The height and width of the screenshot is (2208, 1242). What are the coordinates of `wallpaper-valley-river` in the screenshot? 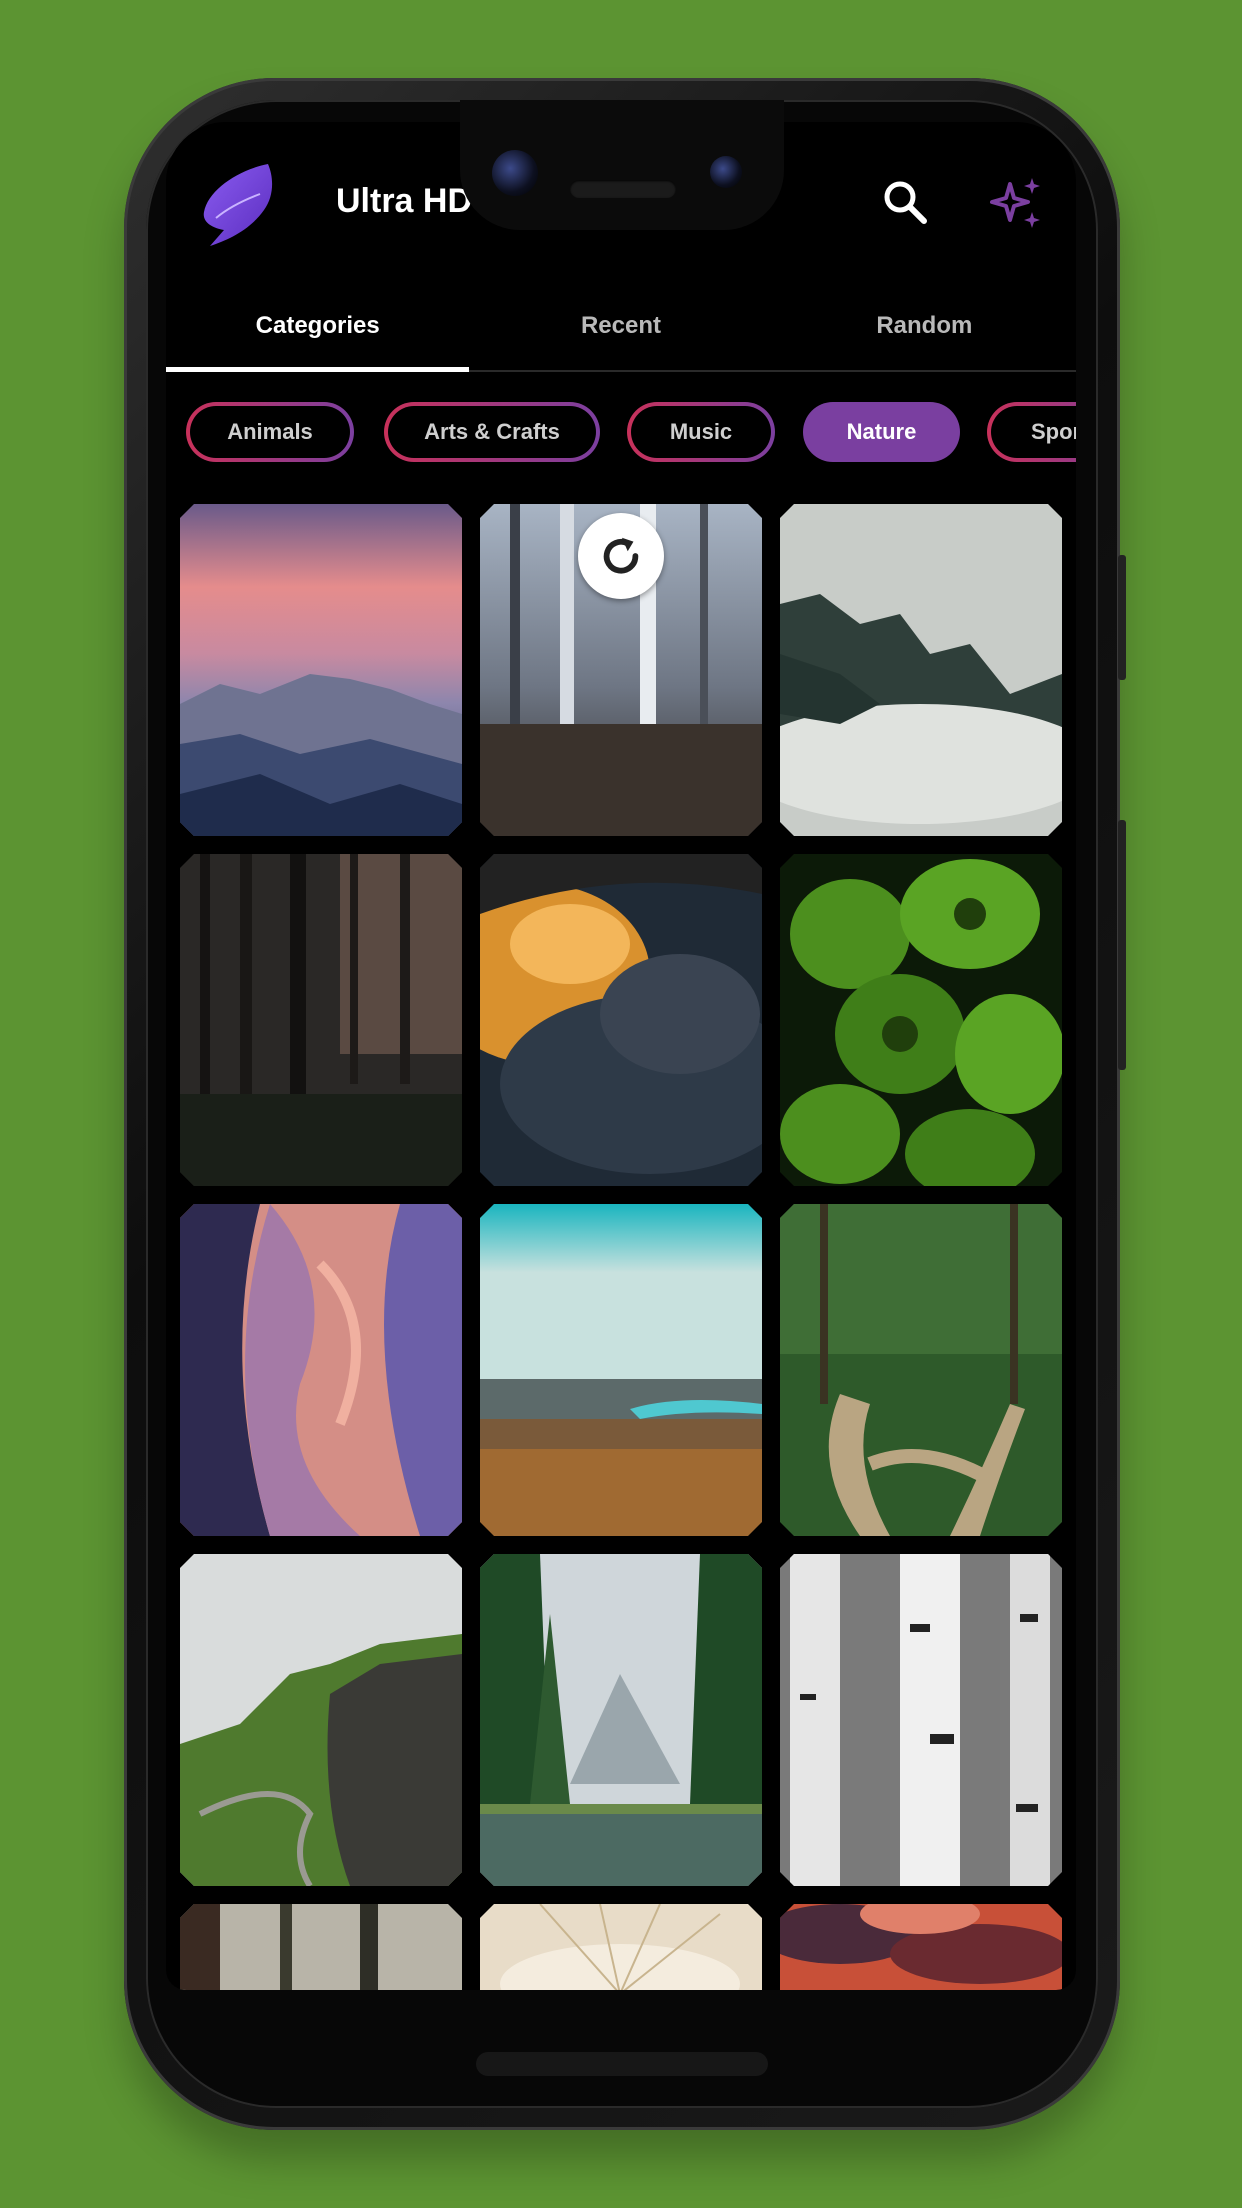 It's located at (621, 1370).